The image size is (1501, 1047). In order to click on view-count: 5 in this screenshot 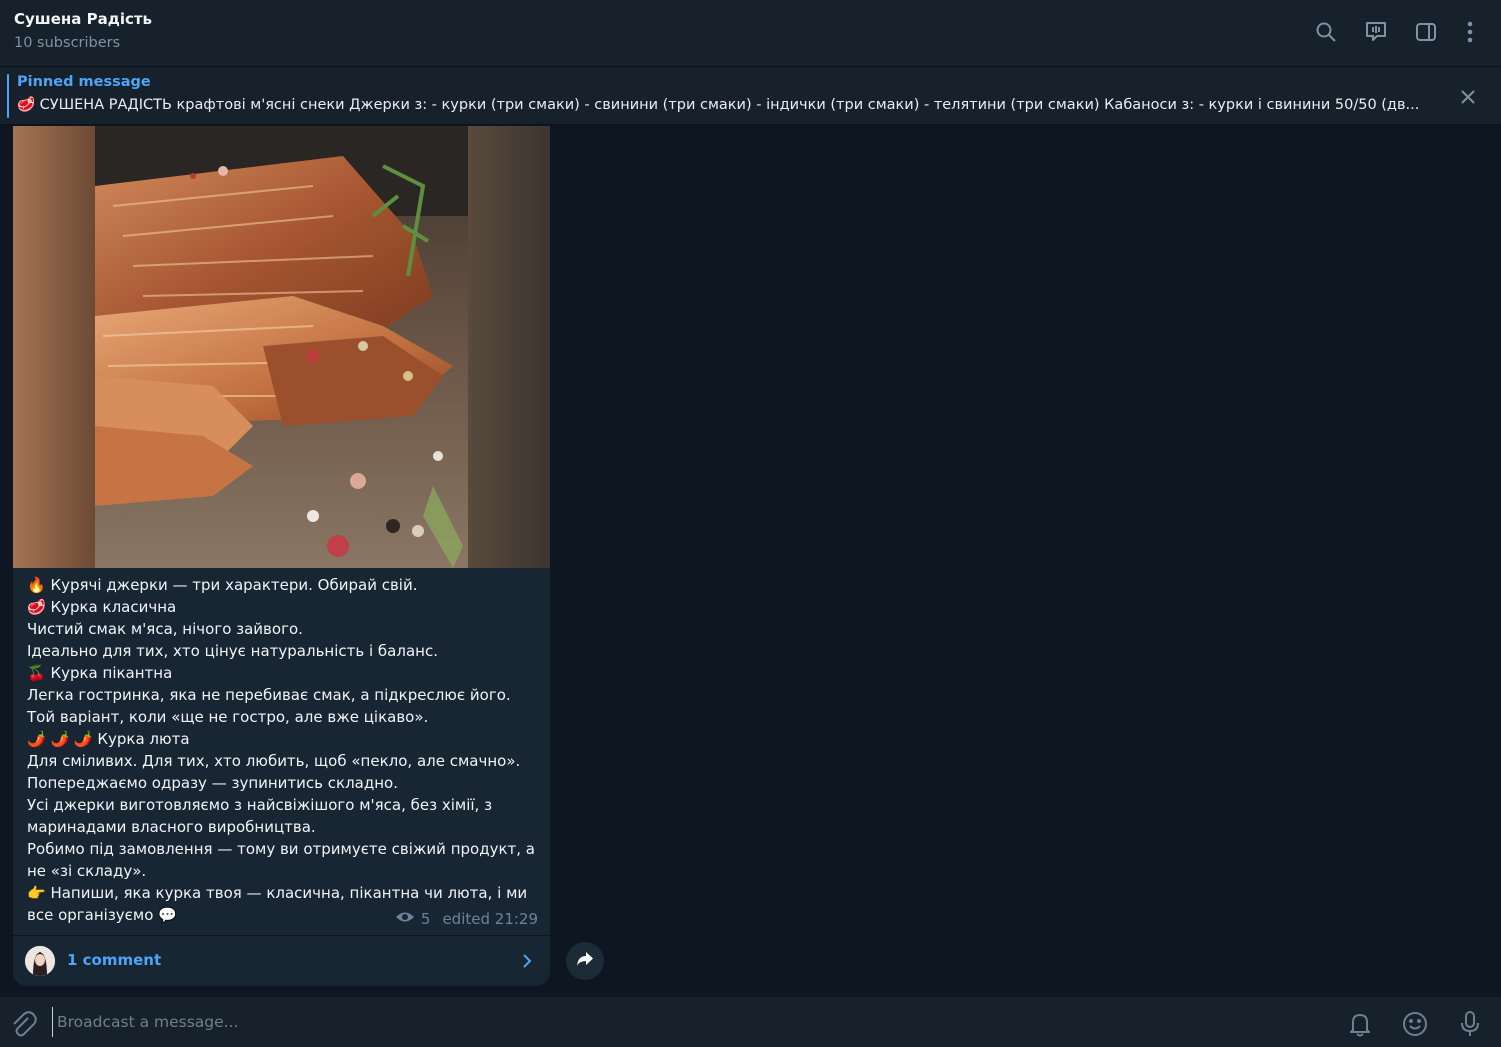, I will do `click(425, 919)`.